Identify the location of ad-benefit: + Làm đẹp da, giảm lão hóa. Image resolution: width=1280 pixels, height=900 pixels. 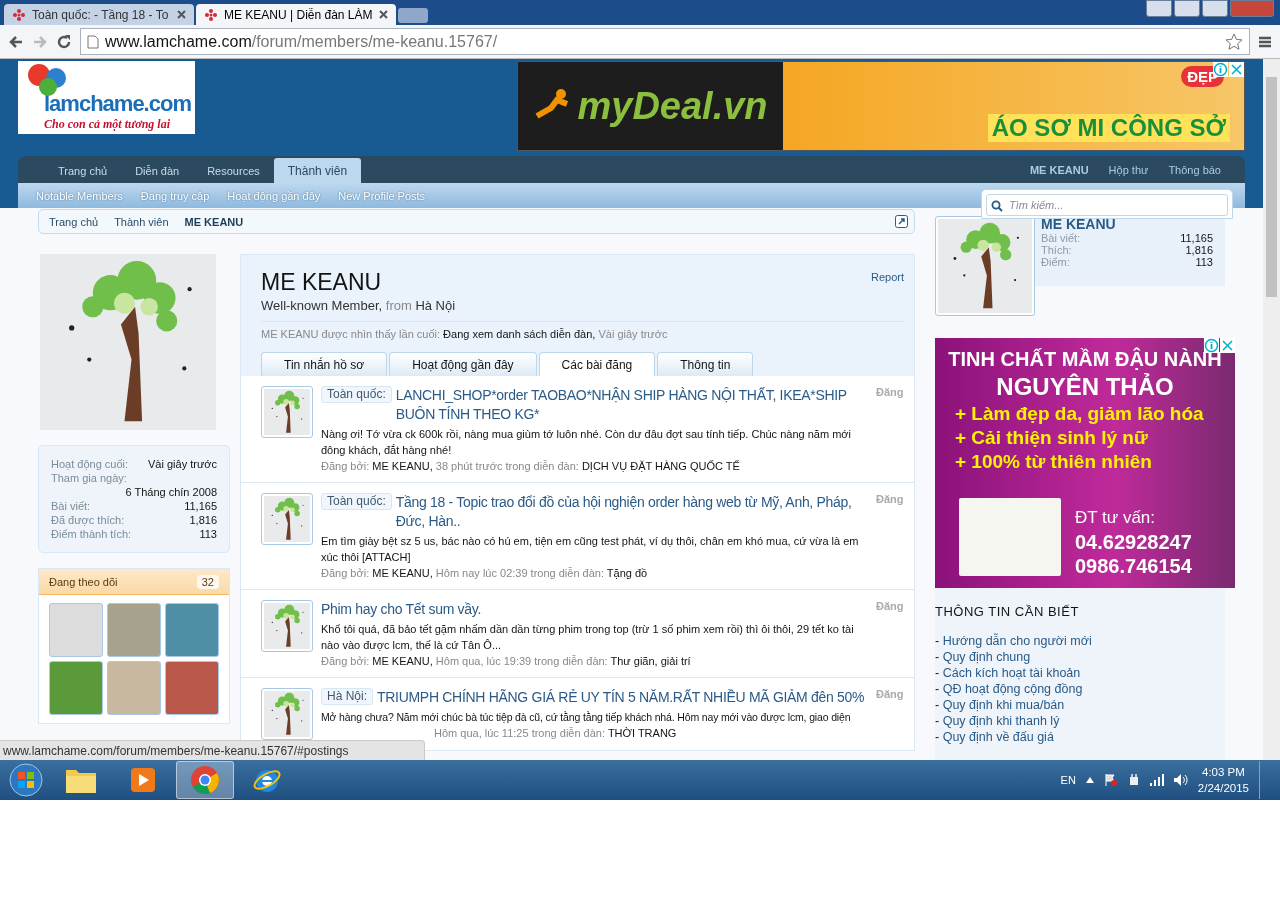
(1079, 414).